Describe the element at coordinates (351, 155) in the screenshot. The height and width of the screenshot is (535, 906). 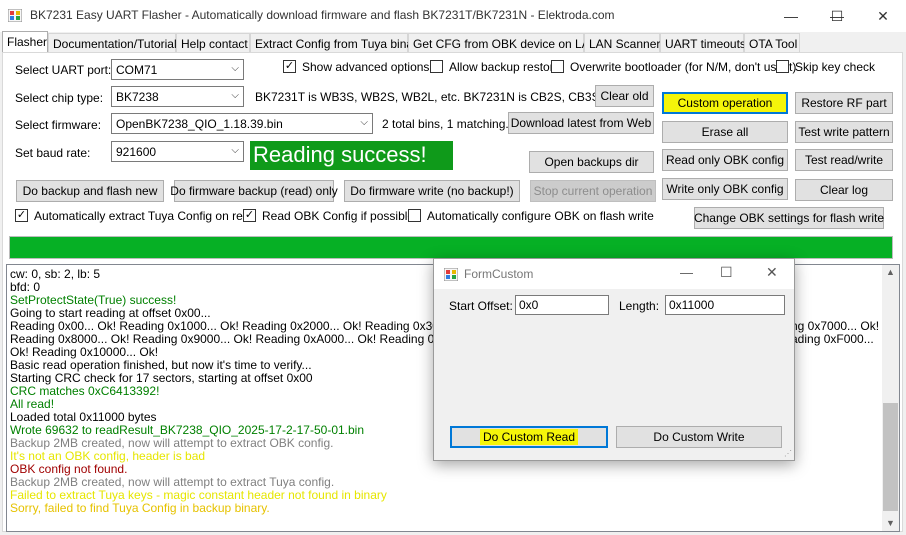
I see `status-message: Reading success!` at that location.